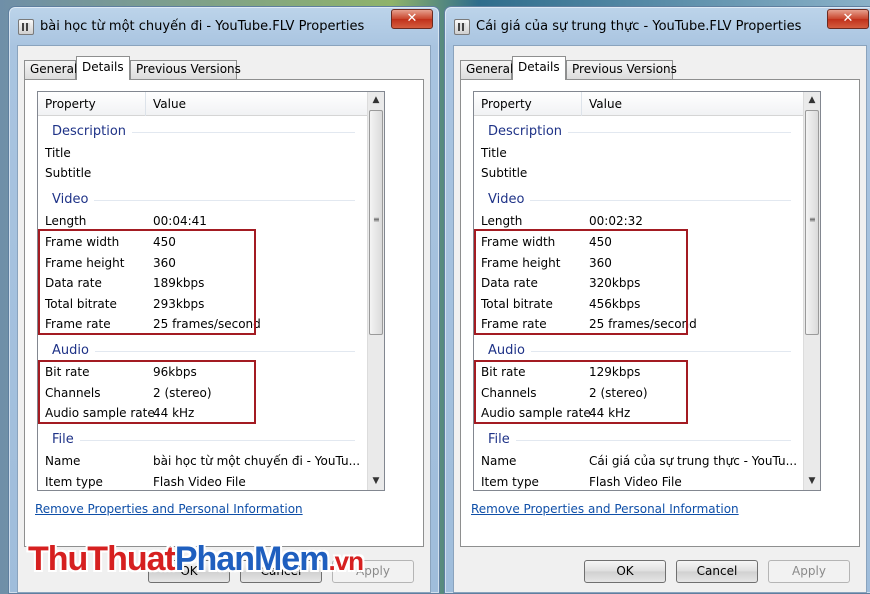 This screenshot has height=594, width=870. Describe the element at coordinates (102, 559) in the screenshot. I see `watermark-part-1: ThuThuat` at that location.